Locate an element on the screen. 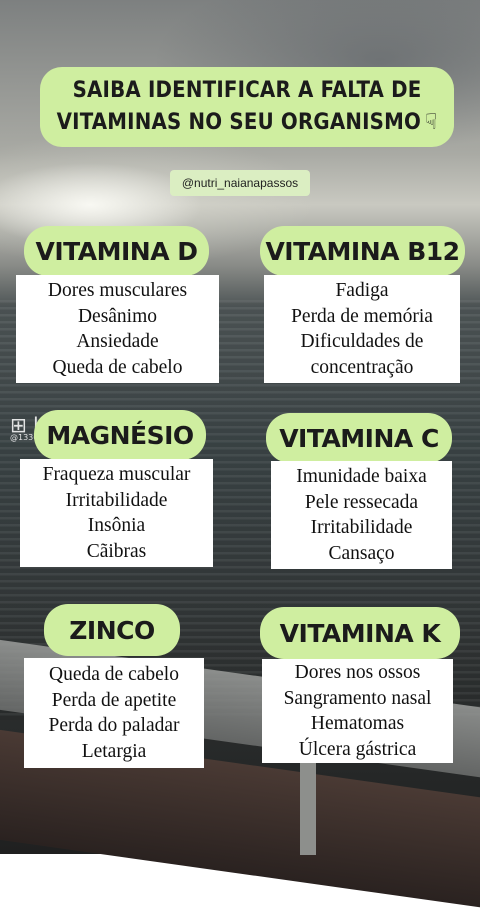  card-title-vitamina-c: VITAMINA C is located at coordinates (359, 438).